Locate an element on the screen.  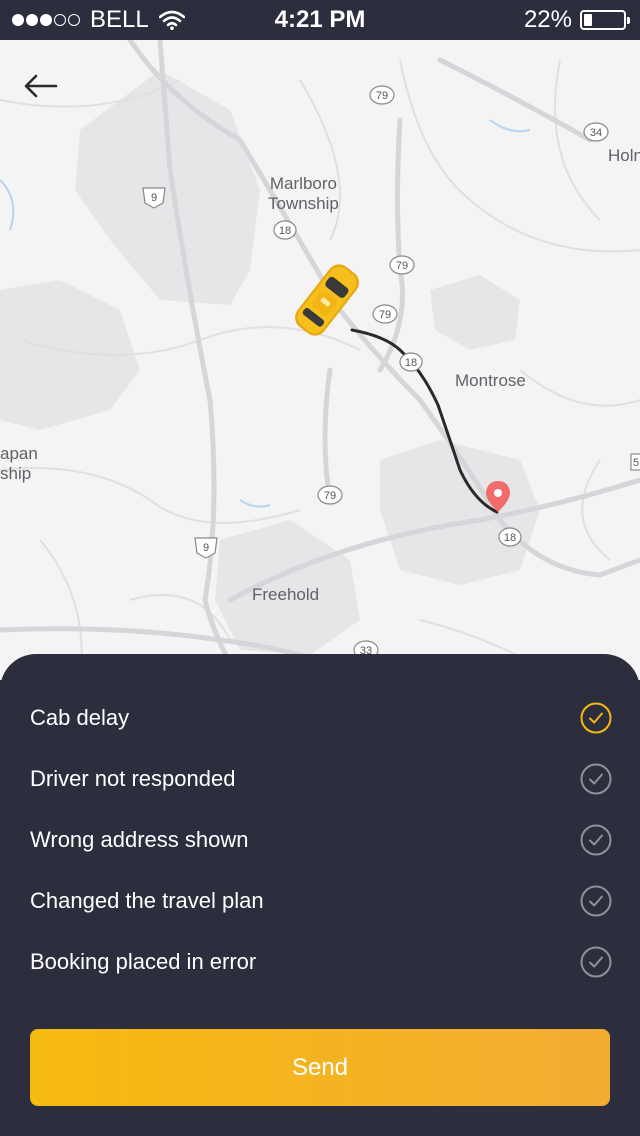
reason-option-cab-delay: Cab delay is located at coordinates (321, 718).